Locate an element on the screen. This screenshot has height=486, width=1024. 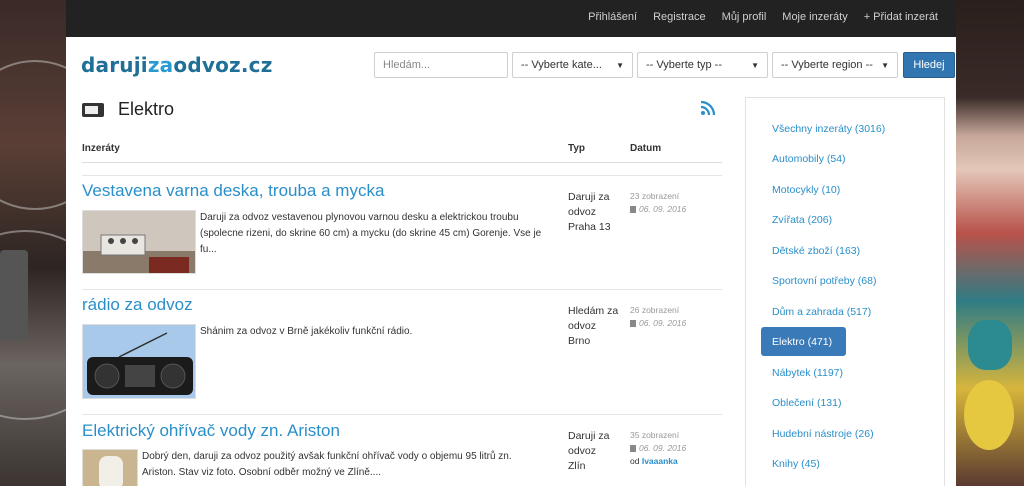
add-listing-link: + Přidat inzerát is located at coordinates (901, 17).